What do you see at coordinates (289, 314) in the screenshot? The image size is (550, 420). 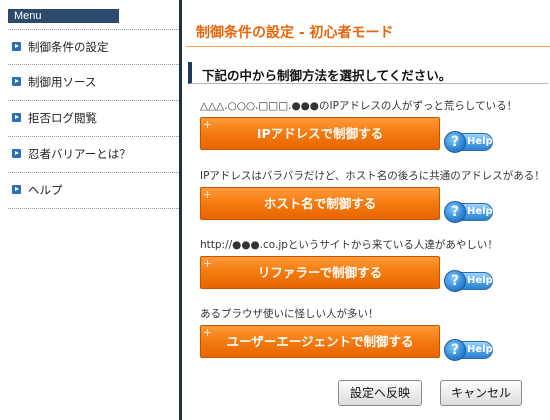 I see `option-description: あるブラウザ使いに怪しい人が多い！` at bounding box center [289, 314].